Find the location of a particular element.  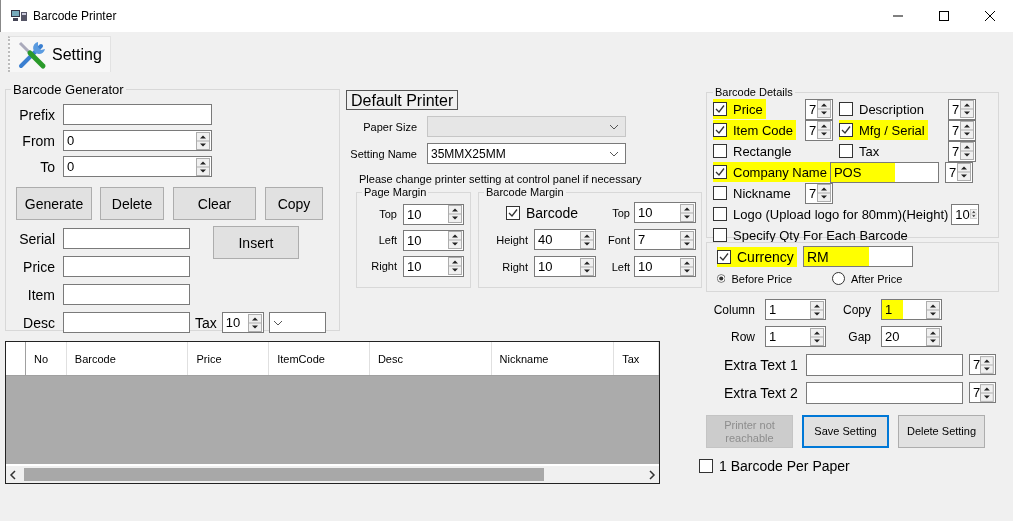

checkbox: Nickname is located at coordinates (753, 193).